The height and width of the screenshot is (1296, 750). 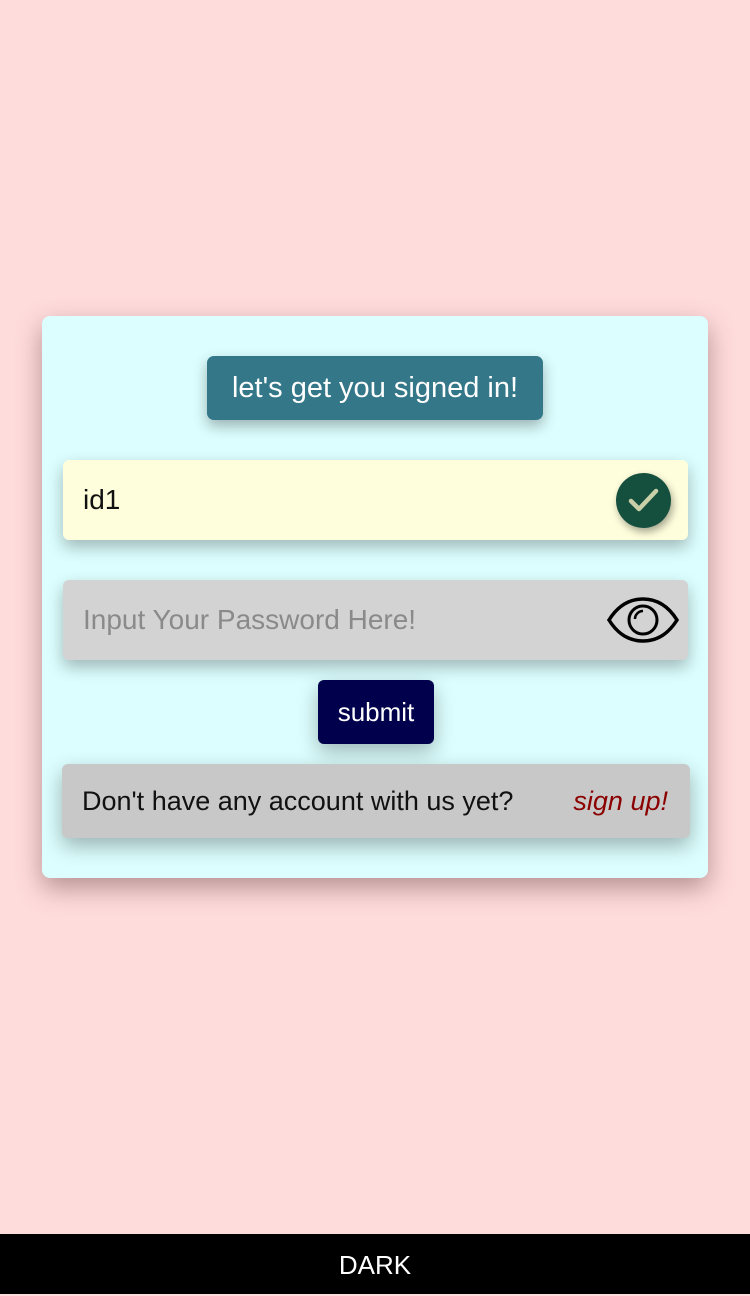 What do you see at coordinates (375, 1264) in the screenshot?
I see `dark-mode-toggle: DARK` at bounding box center [375, 1264].